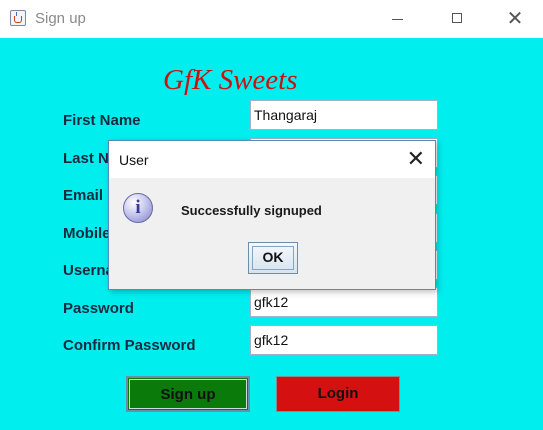 The image size is (543, 430). I want to click on first-name-field: Thangaraj, so click(344, 115).